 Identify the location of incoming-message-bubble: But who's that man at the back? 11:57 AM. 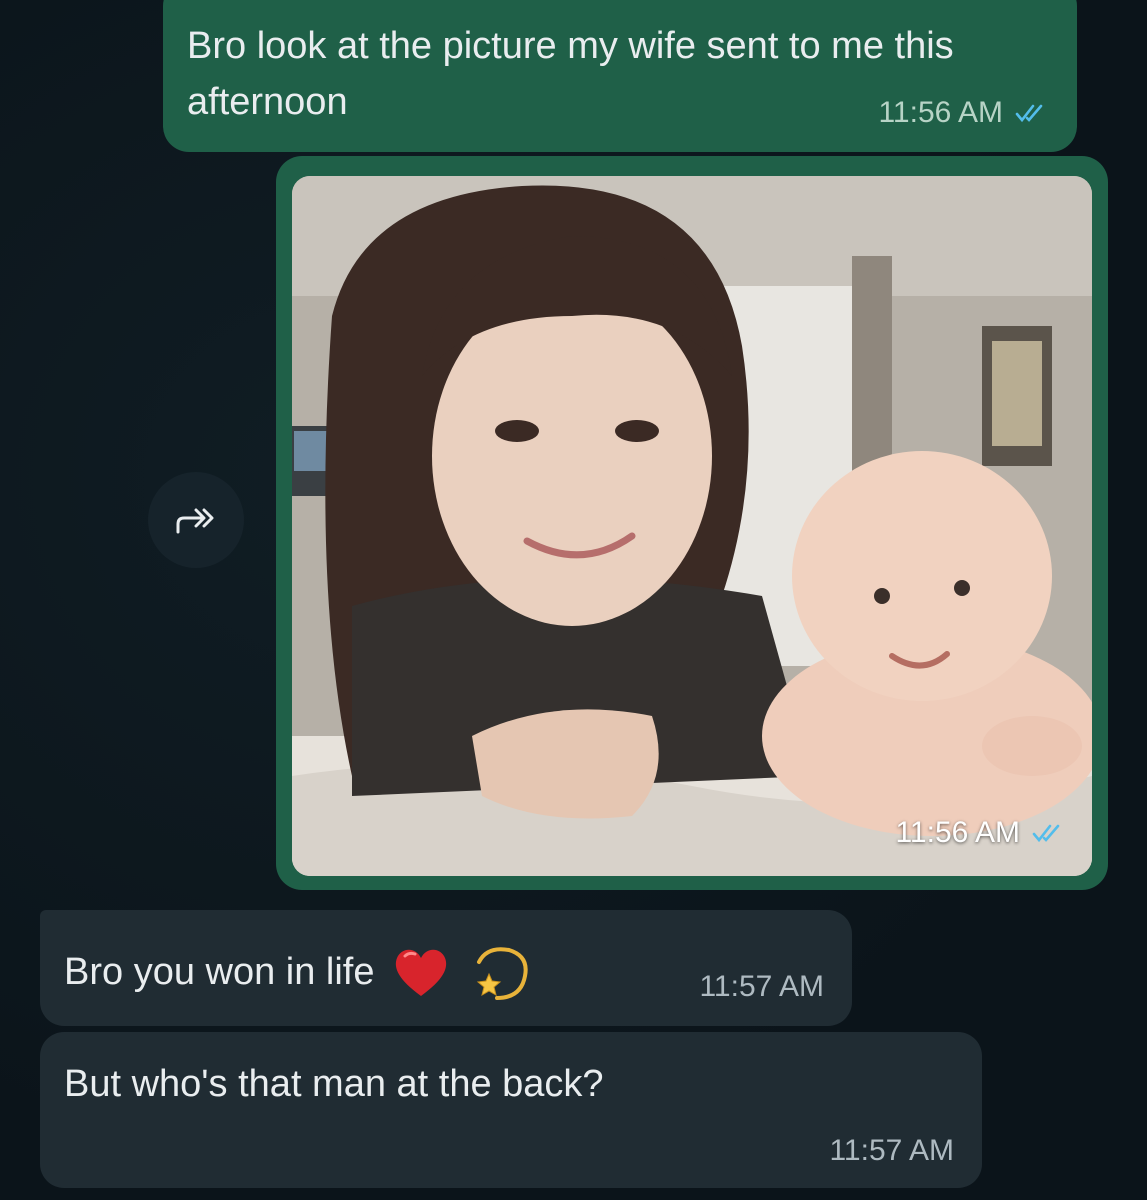
(511, 1110).